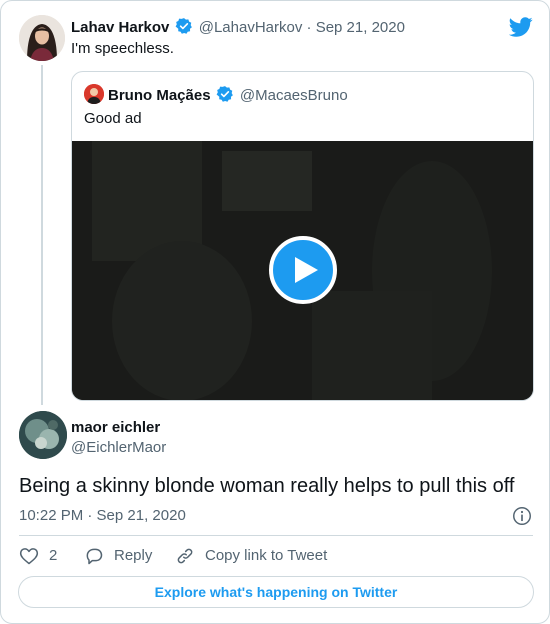  Describe the element at coordinates (115, 428) in the screenshot. I see `main-author-name: maor eichler` at that location.